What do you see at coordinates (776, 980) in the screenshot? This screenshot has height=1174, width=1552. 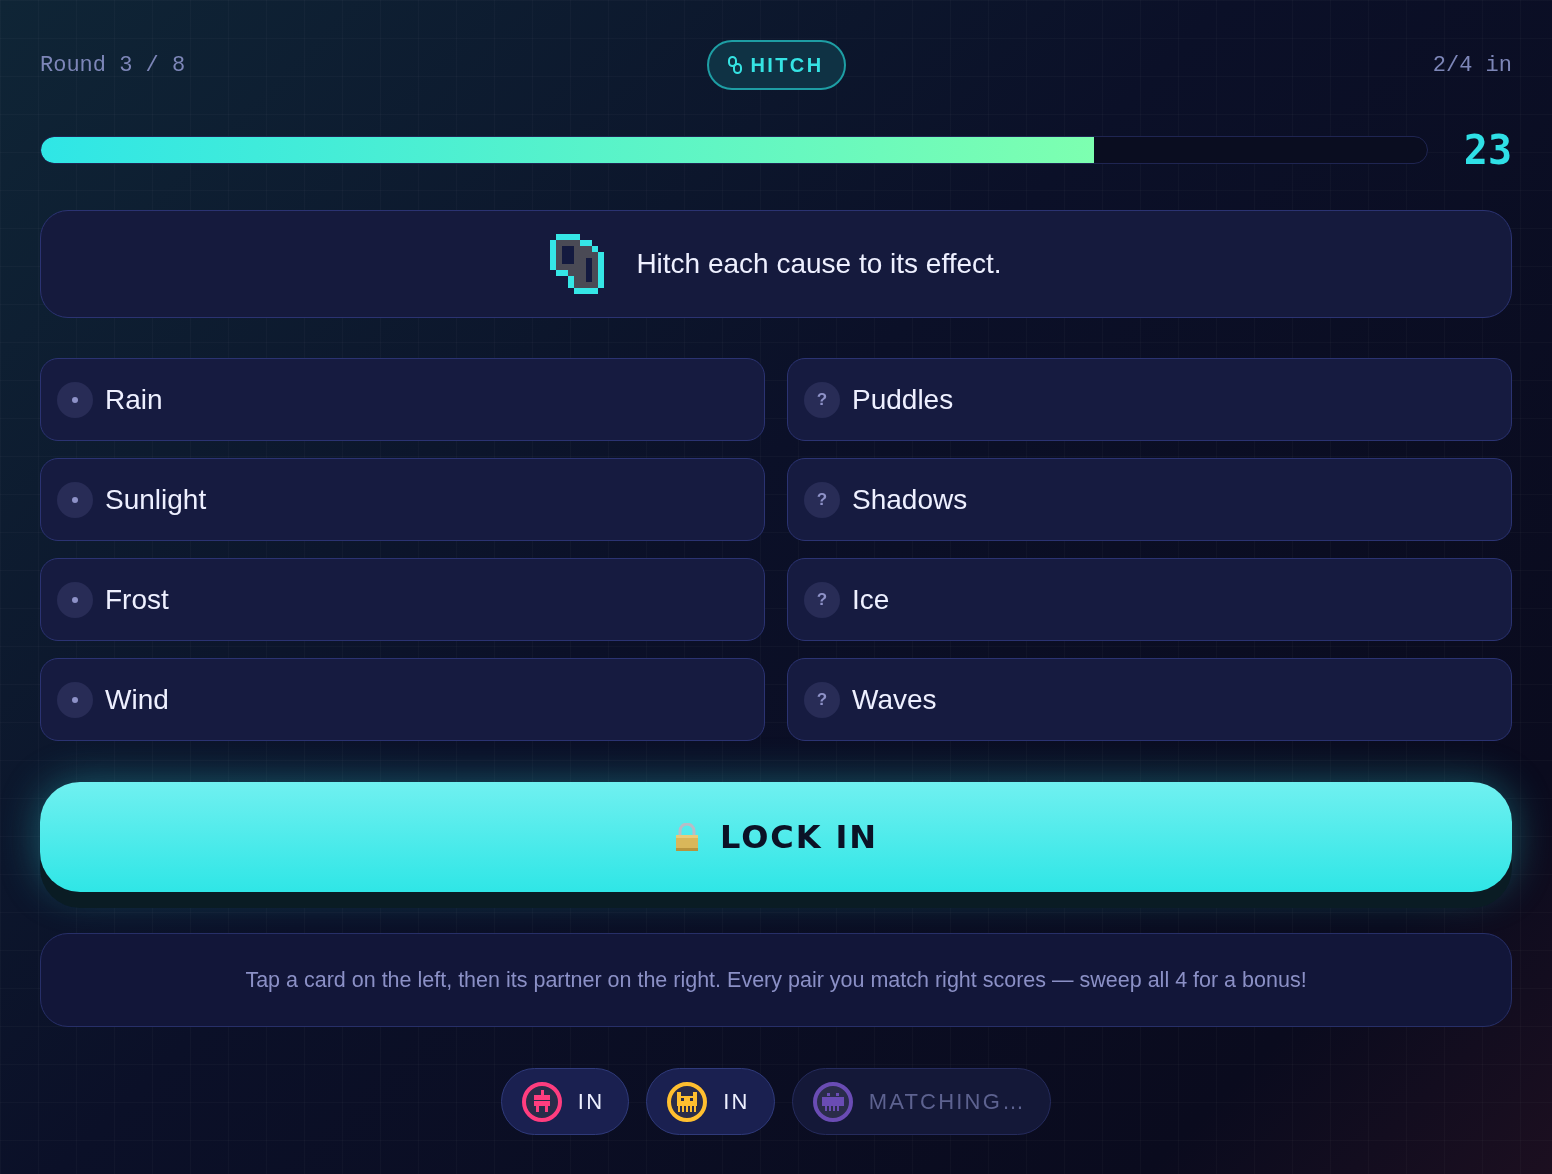 I see `hint-text: Tap a card on the left, then its partner on the right. Every pair you match right scores — sweep all 4 for a bonus!` at bounding box center [776, 980].